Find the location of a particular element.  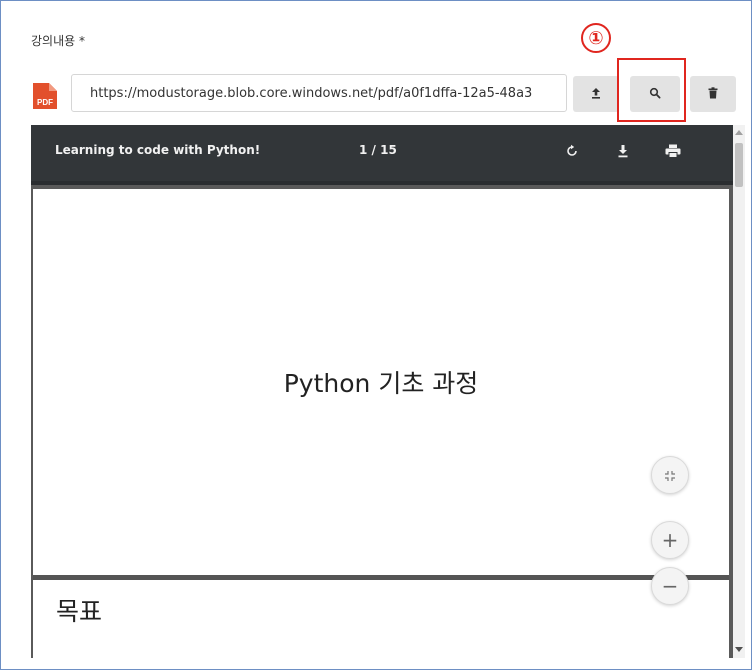

upload-icon is located at coordinates (596, 94).